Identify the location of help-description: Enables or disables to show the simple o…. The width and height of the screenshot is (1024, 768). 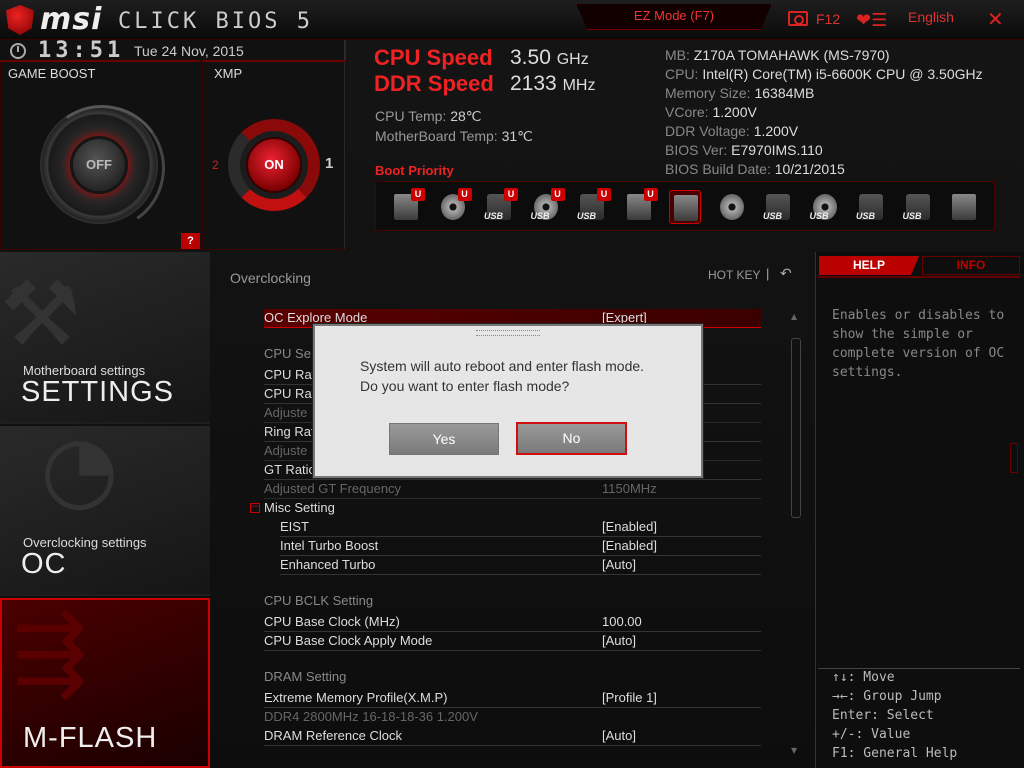
(918, 344).